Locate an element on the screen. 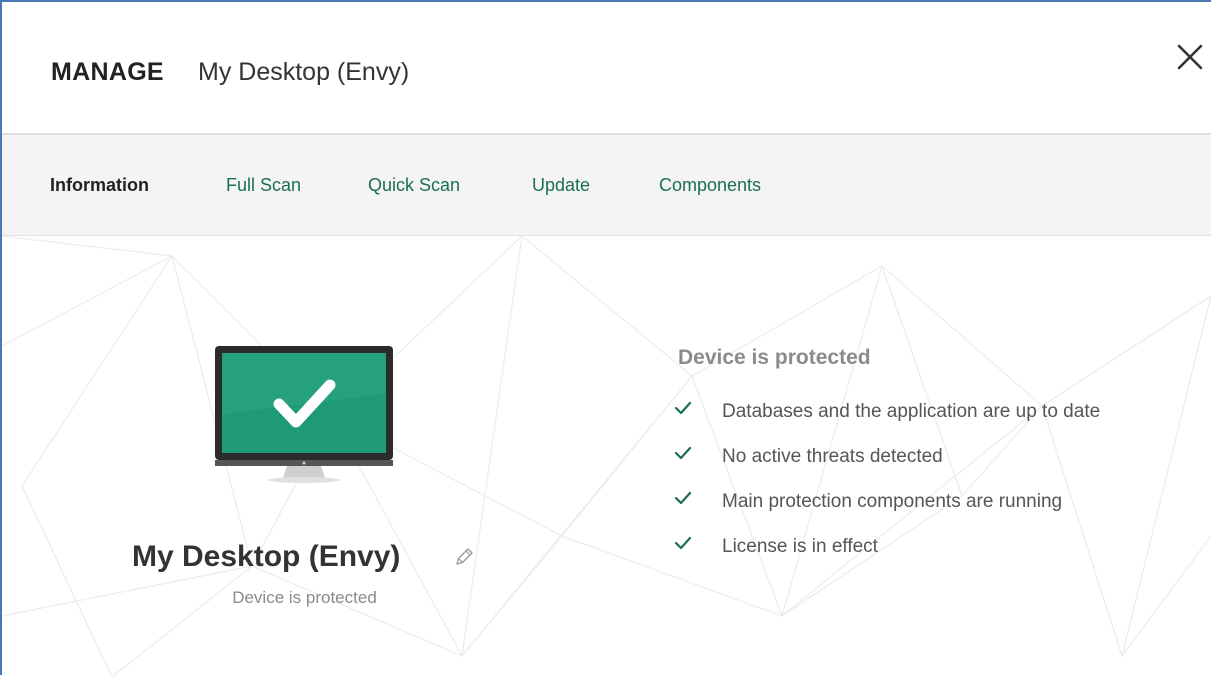 Image resolution: width=1211 pixels, height=677 pixels. tab-components: Components is located at coordinates (710, 185).